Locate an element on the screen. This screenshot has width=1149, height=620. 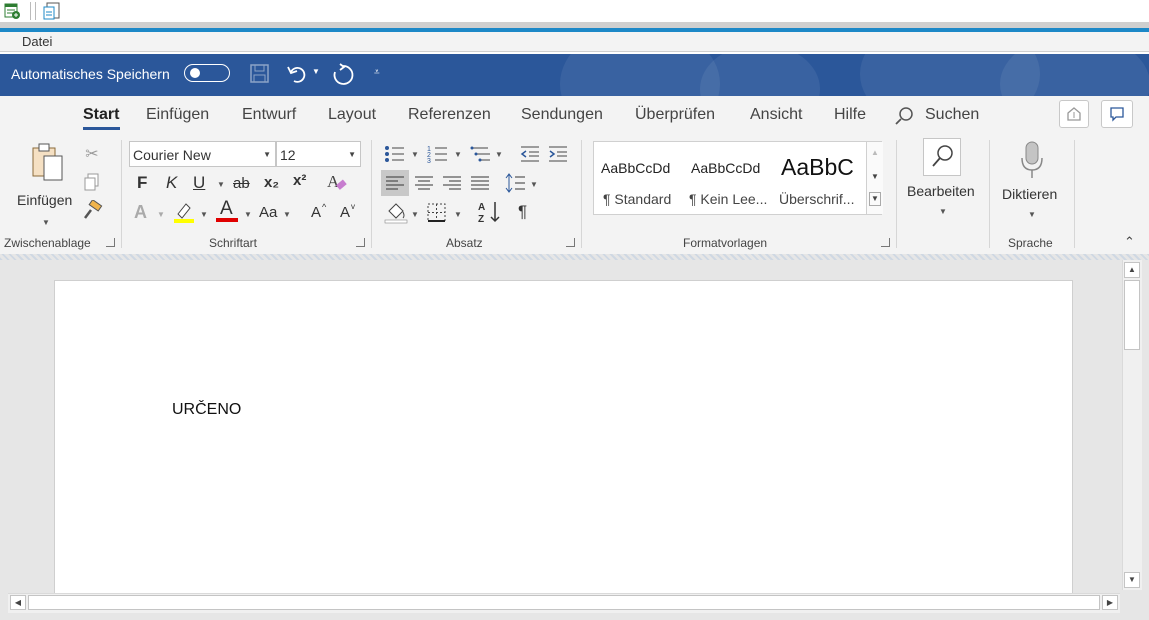
gallery-more-icon: ▼ is located at coordinates (875, 199).